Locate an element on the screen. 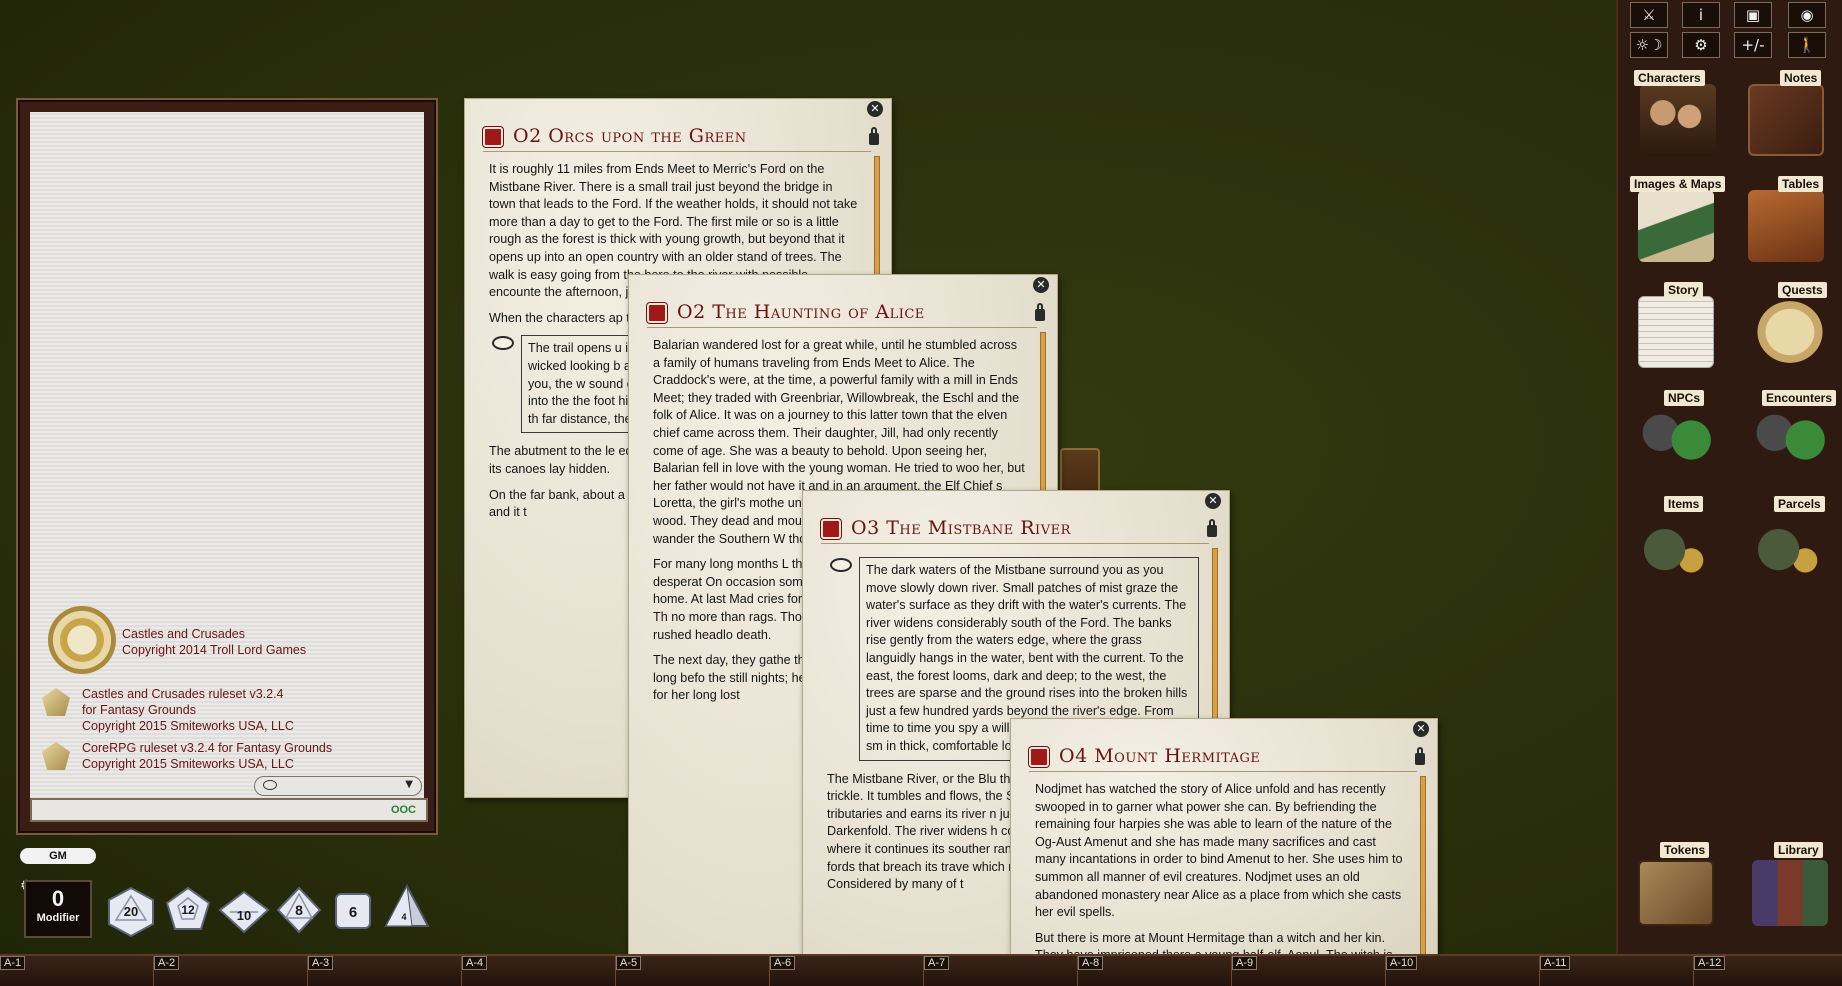 This screenshot has height=986, width=1842. hotkey-slot: A-7 is located at coordinates (1001, 971).